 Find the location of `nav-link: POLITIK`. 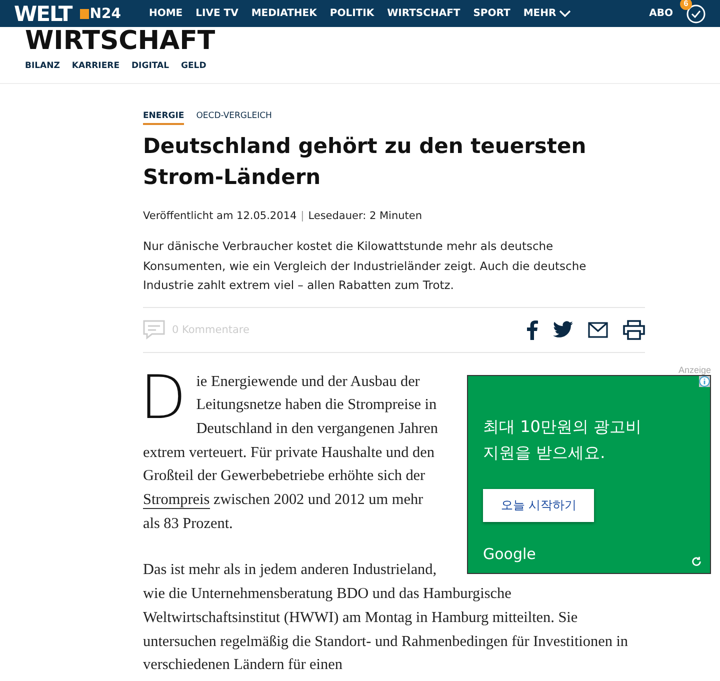

nav-link: POLITIK is located at coordinates (352, 13).